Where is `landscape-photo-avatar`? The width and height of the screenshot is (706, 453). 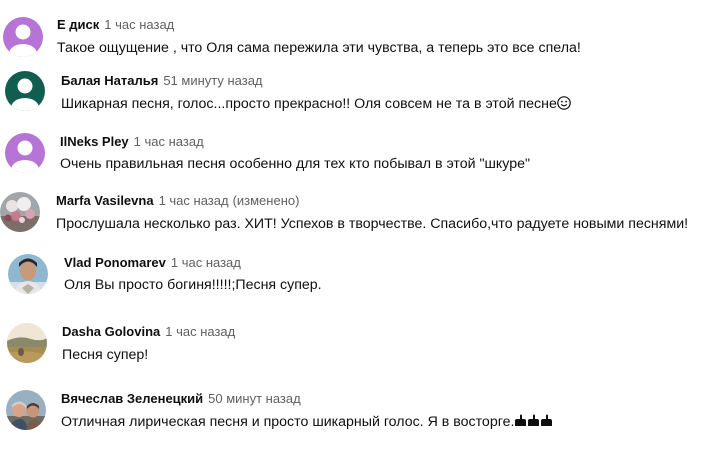
landscape-photo-avatar is located at coordinates (27, 343).